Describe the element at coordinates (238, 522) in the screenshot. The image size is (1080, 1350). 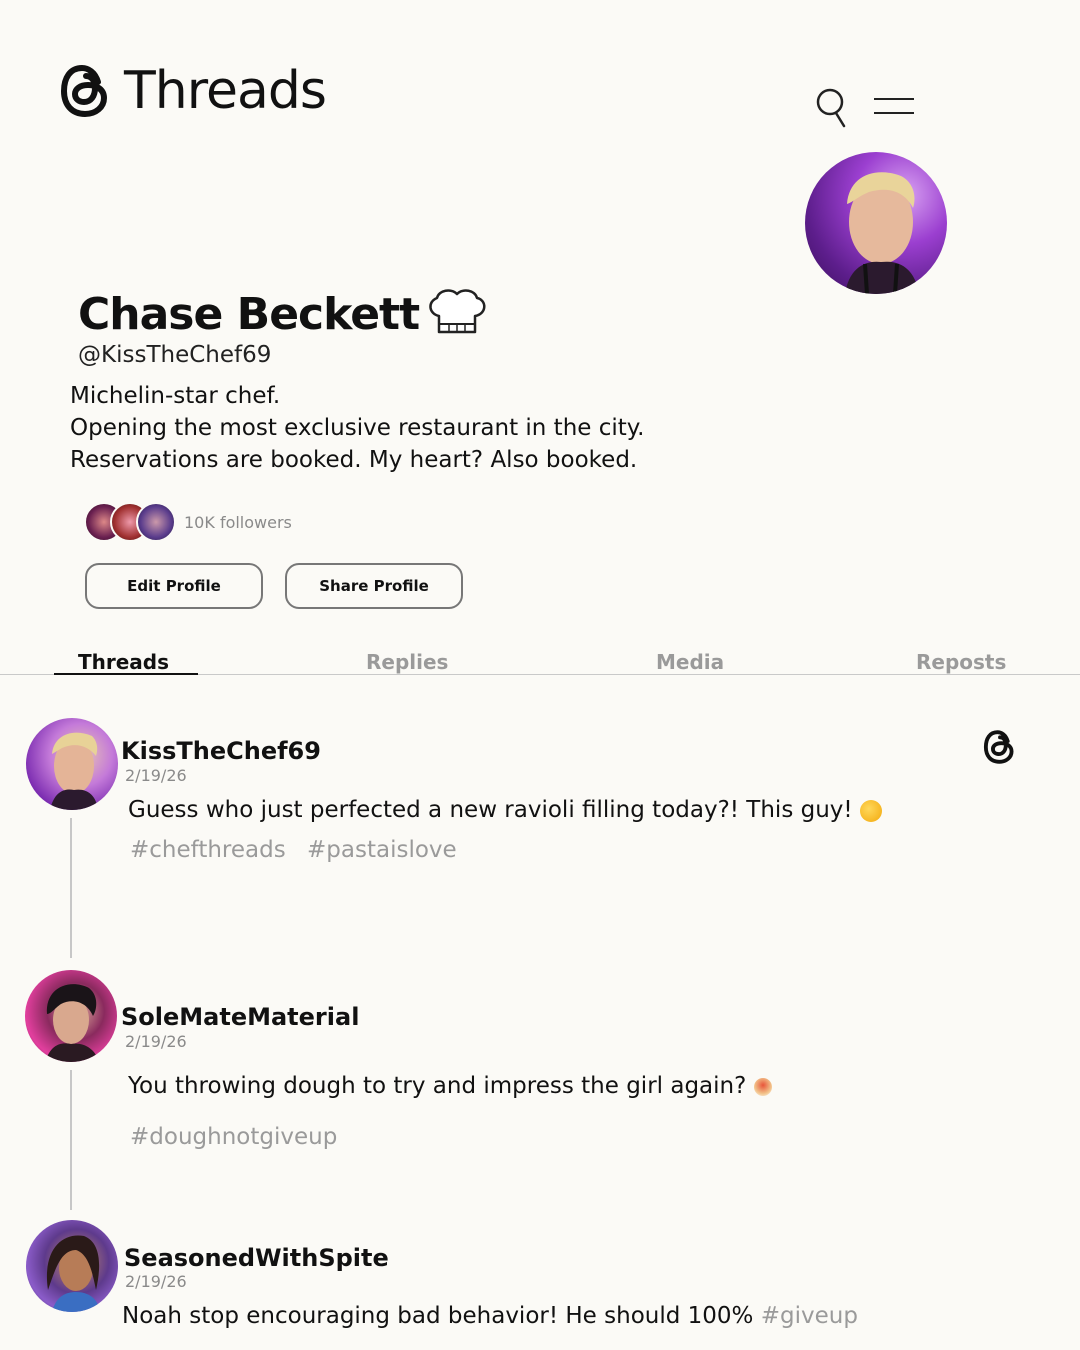
I see `followers-count: 10K followers` at that location.